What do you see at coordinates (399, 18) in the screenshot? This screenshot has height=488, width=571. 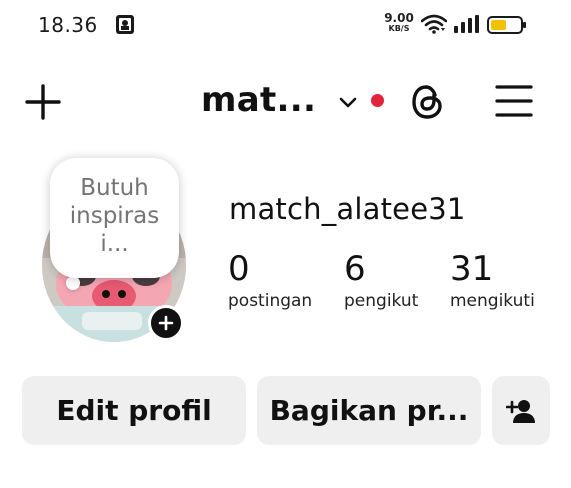 I see `network-speed-value: 9.00` at bounding box center [399, 18].